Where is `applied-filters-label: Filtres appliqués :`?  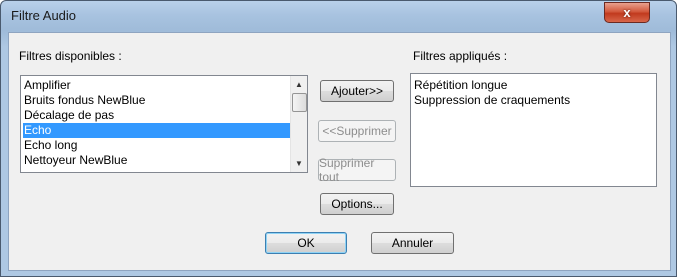
applied-filters-label: Filtres appliqués : is located at coordinates (460, 56).